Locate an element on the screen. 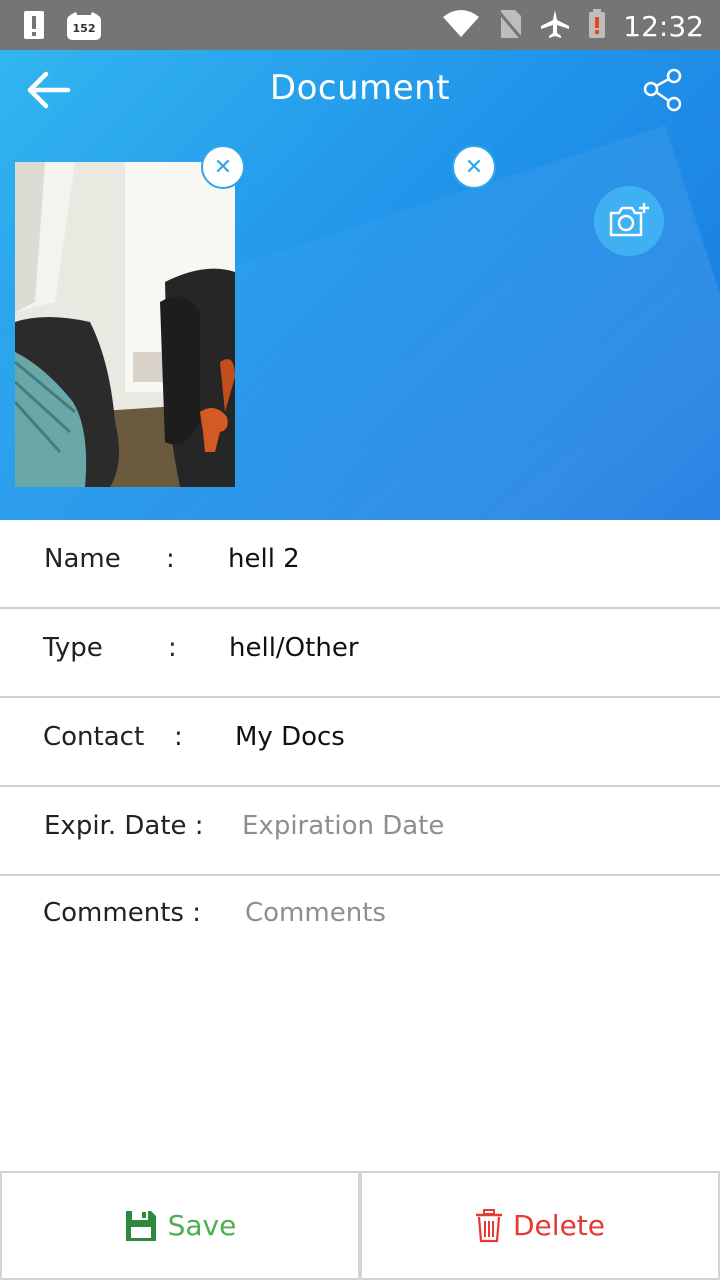  no-sim-icon is located at coordinates (510, 26).